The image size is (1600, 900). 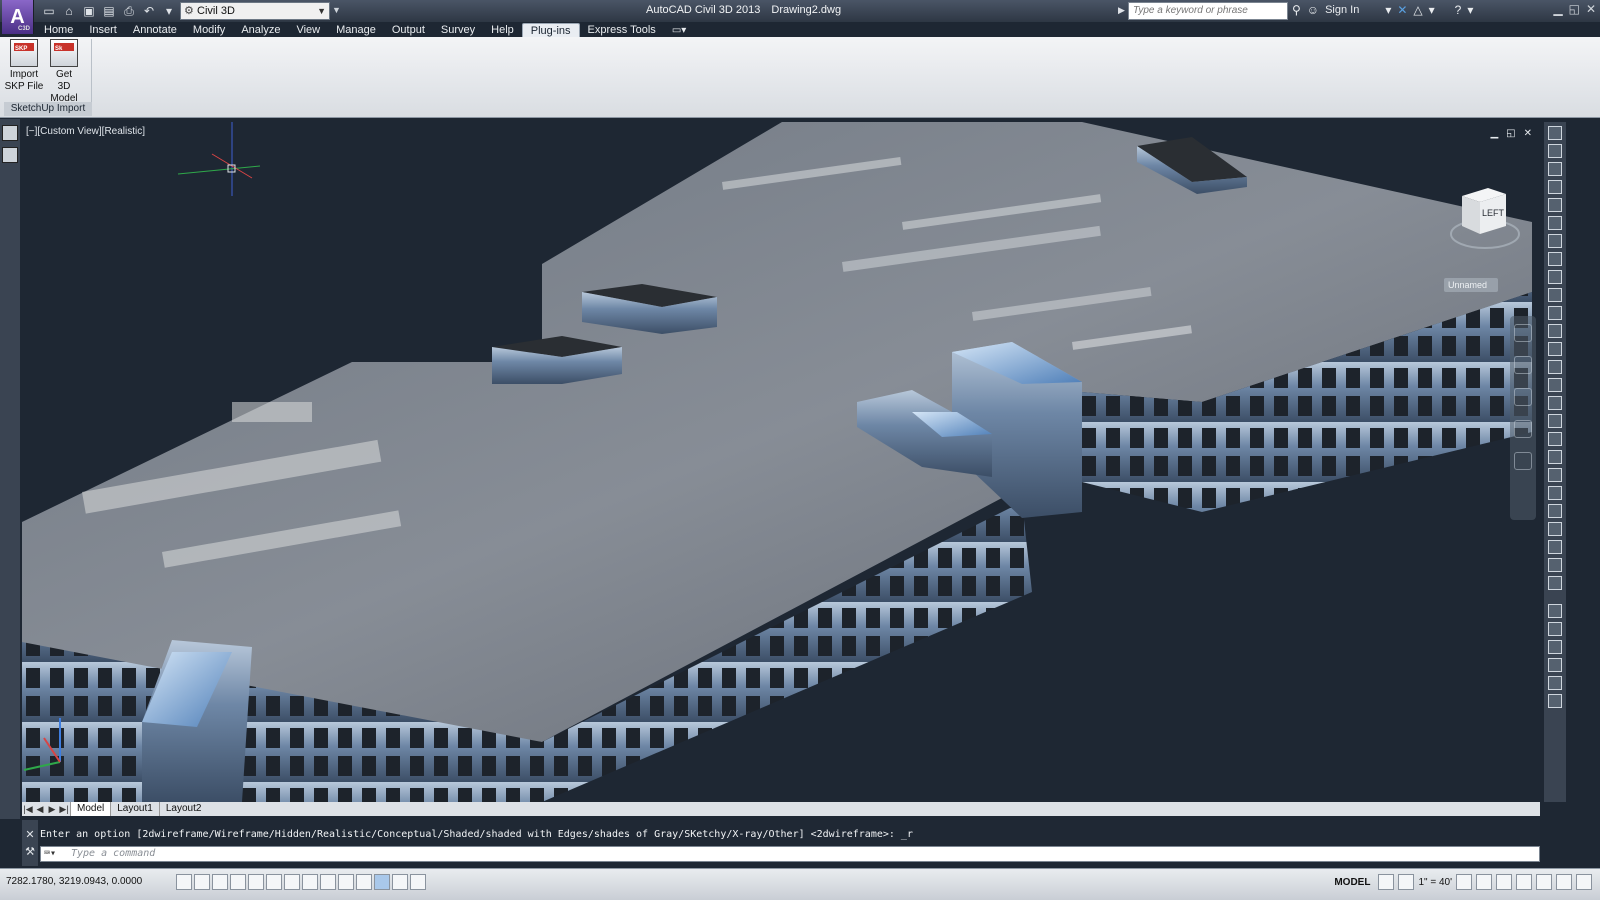 I want to click on dynamic-ucs-icon, so click(x=328, y=882).